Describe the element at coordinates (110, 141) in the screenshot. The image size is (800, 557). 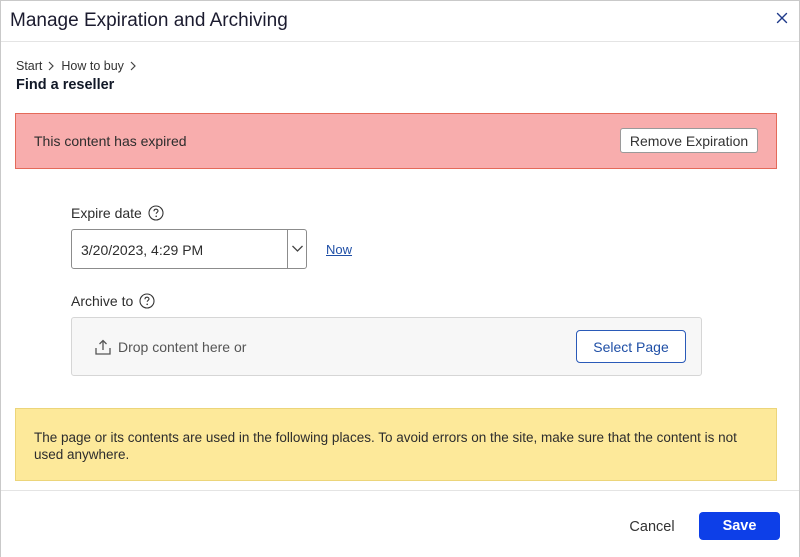
I see `expired-message: This content has expired` at that location.